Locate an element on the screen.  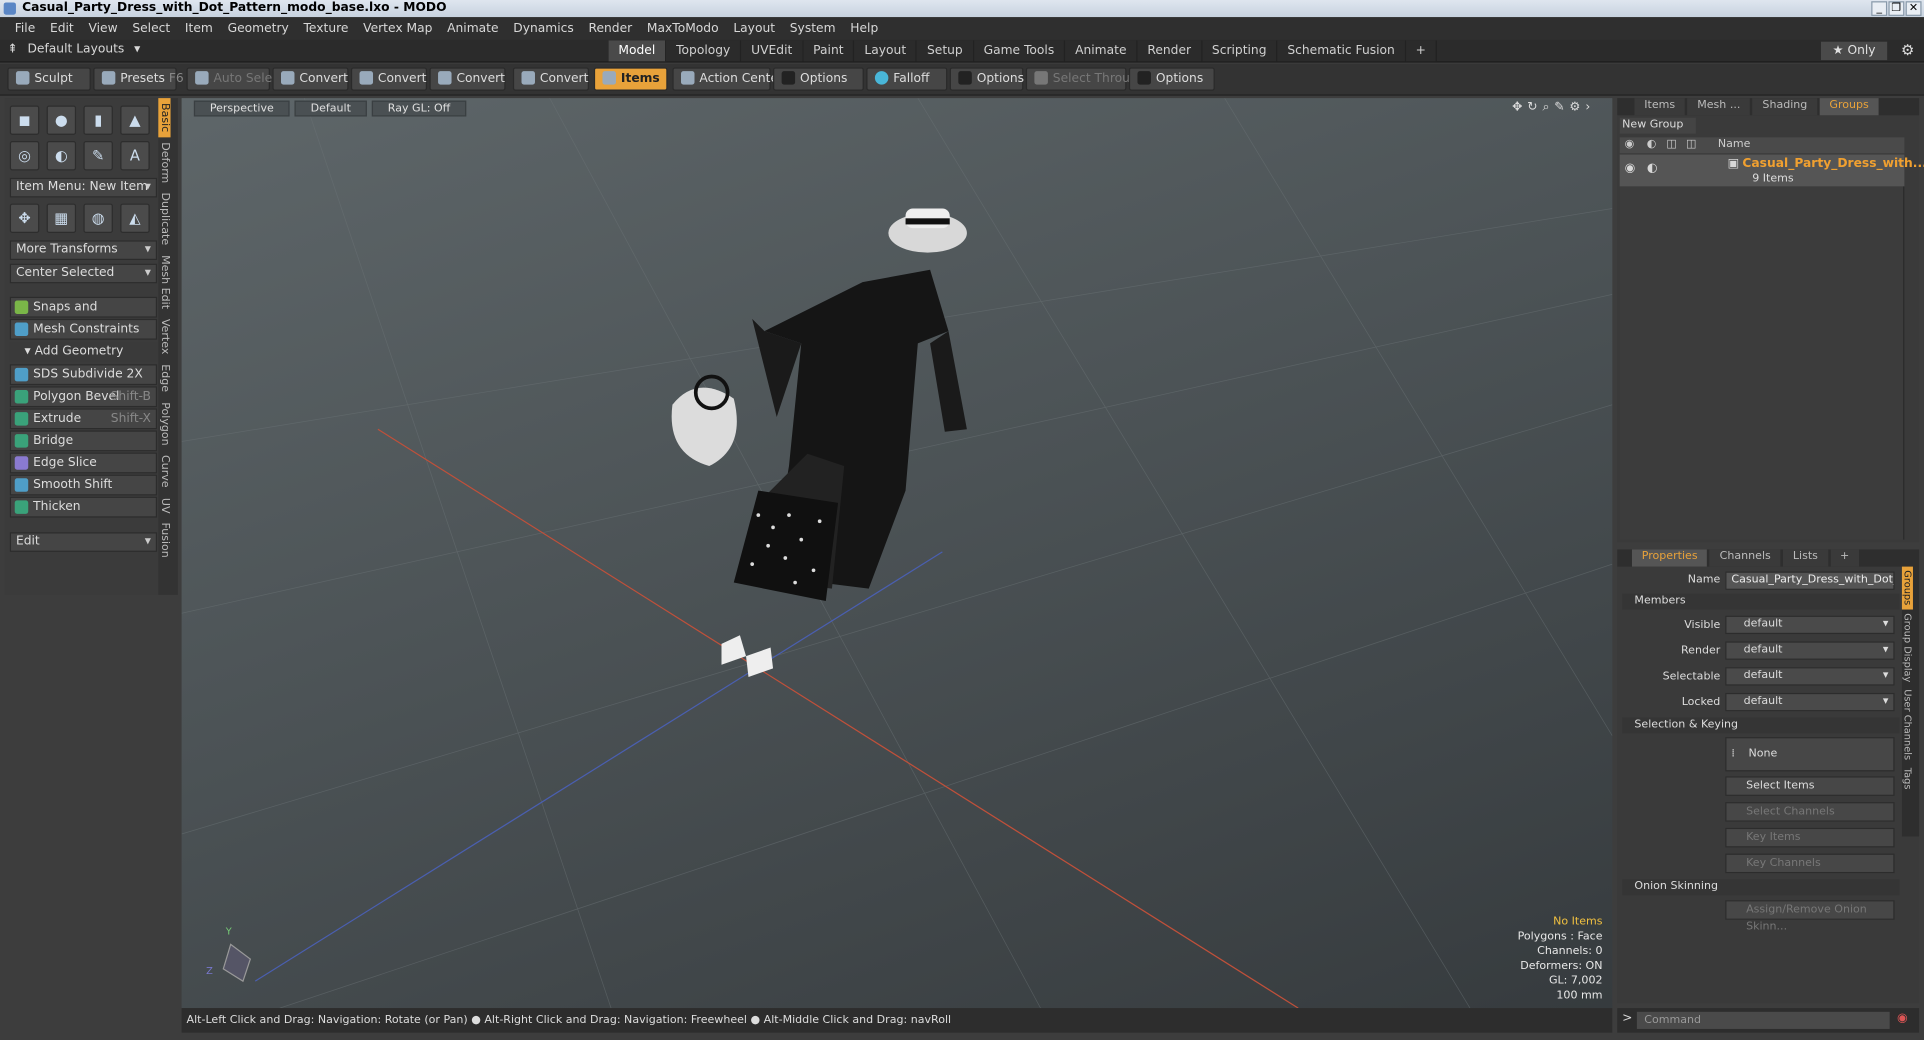
menu-system: System is located at coordinates (812, 27).